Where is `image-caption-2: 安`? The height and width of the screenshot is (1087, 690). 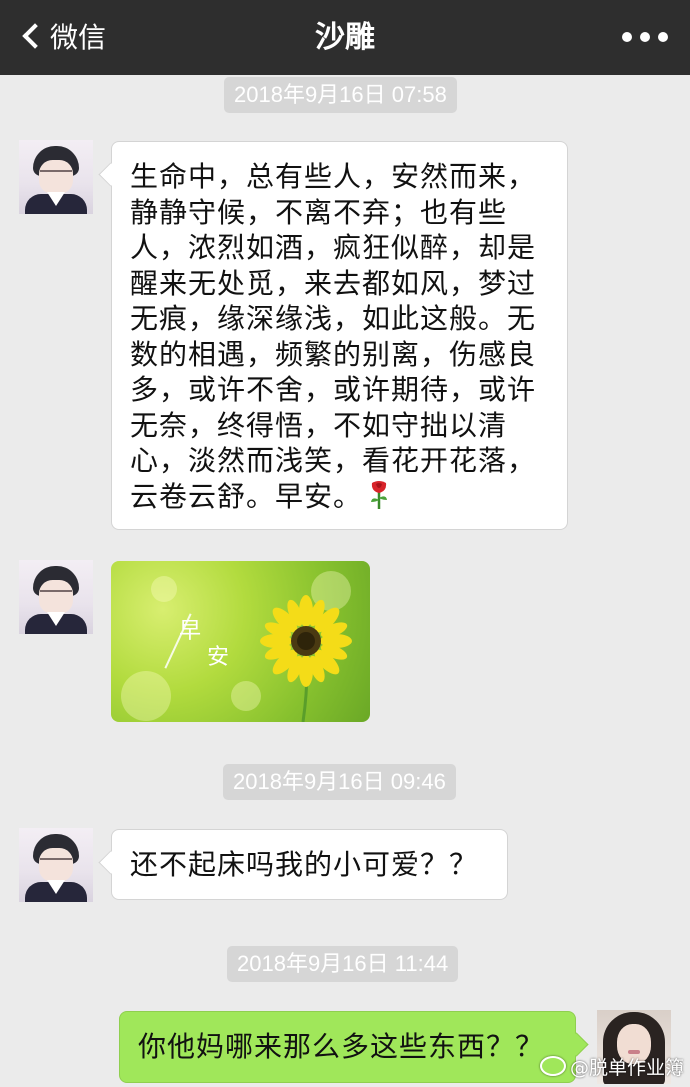 image-caption-2: 安 is located at coordinates (218, 657).